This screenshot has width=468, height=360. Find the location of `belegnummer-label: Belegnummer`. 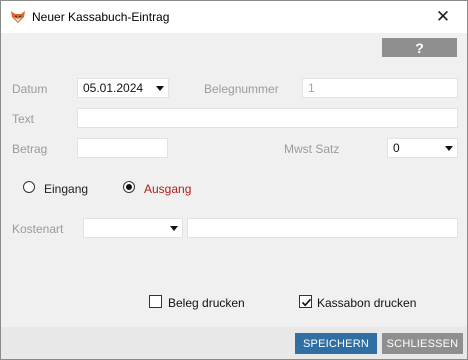

belegnummer-label: Belegnummer is located at coordinates (241, 89).